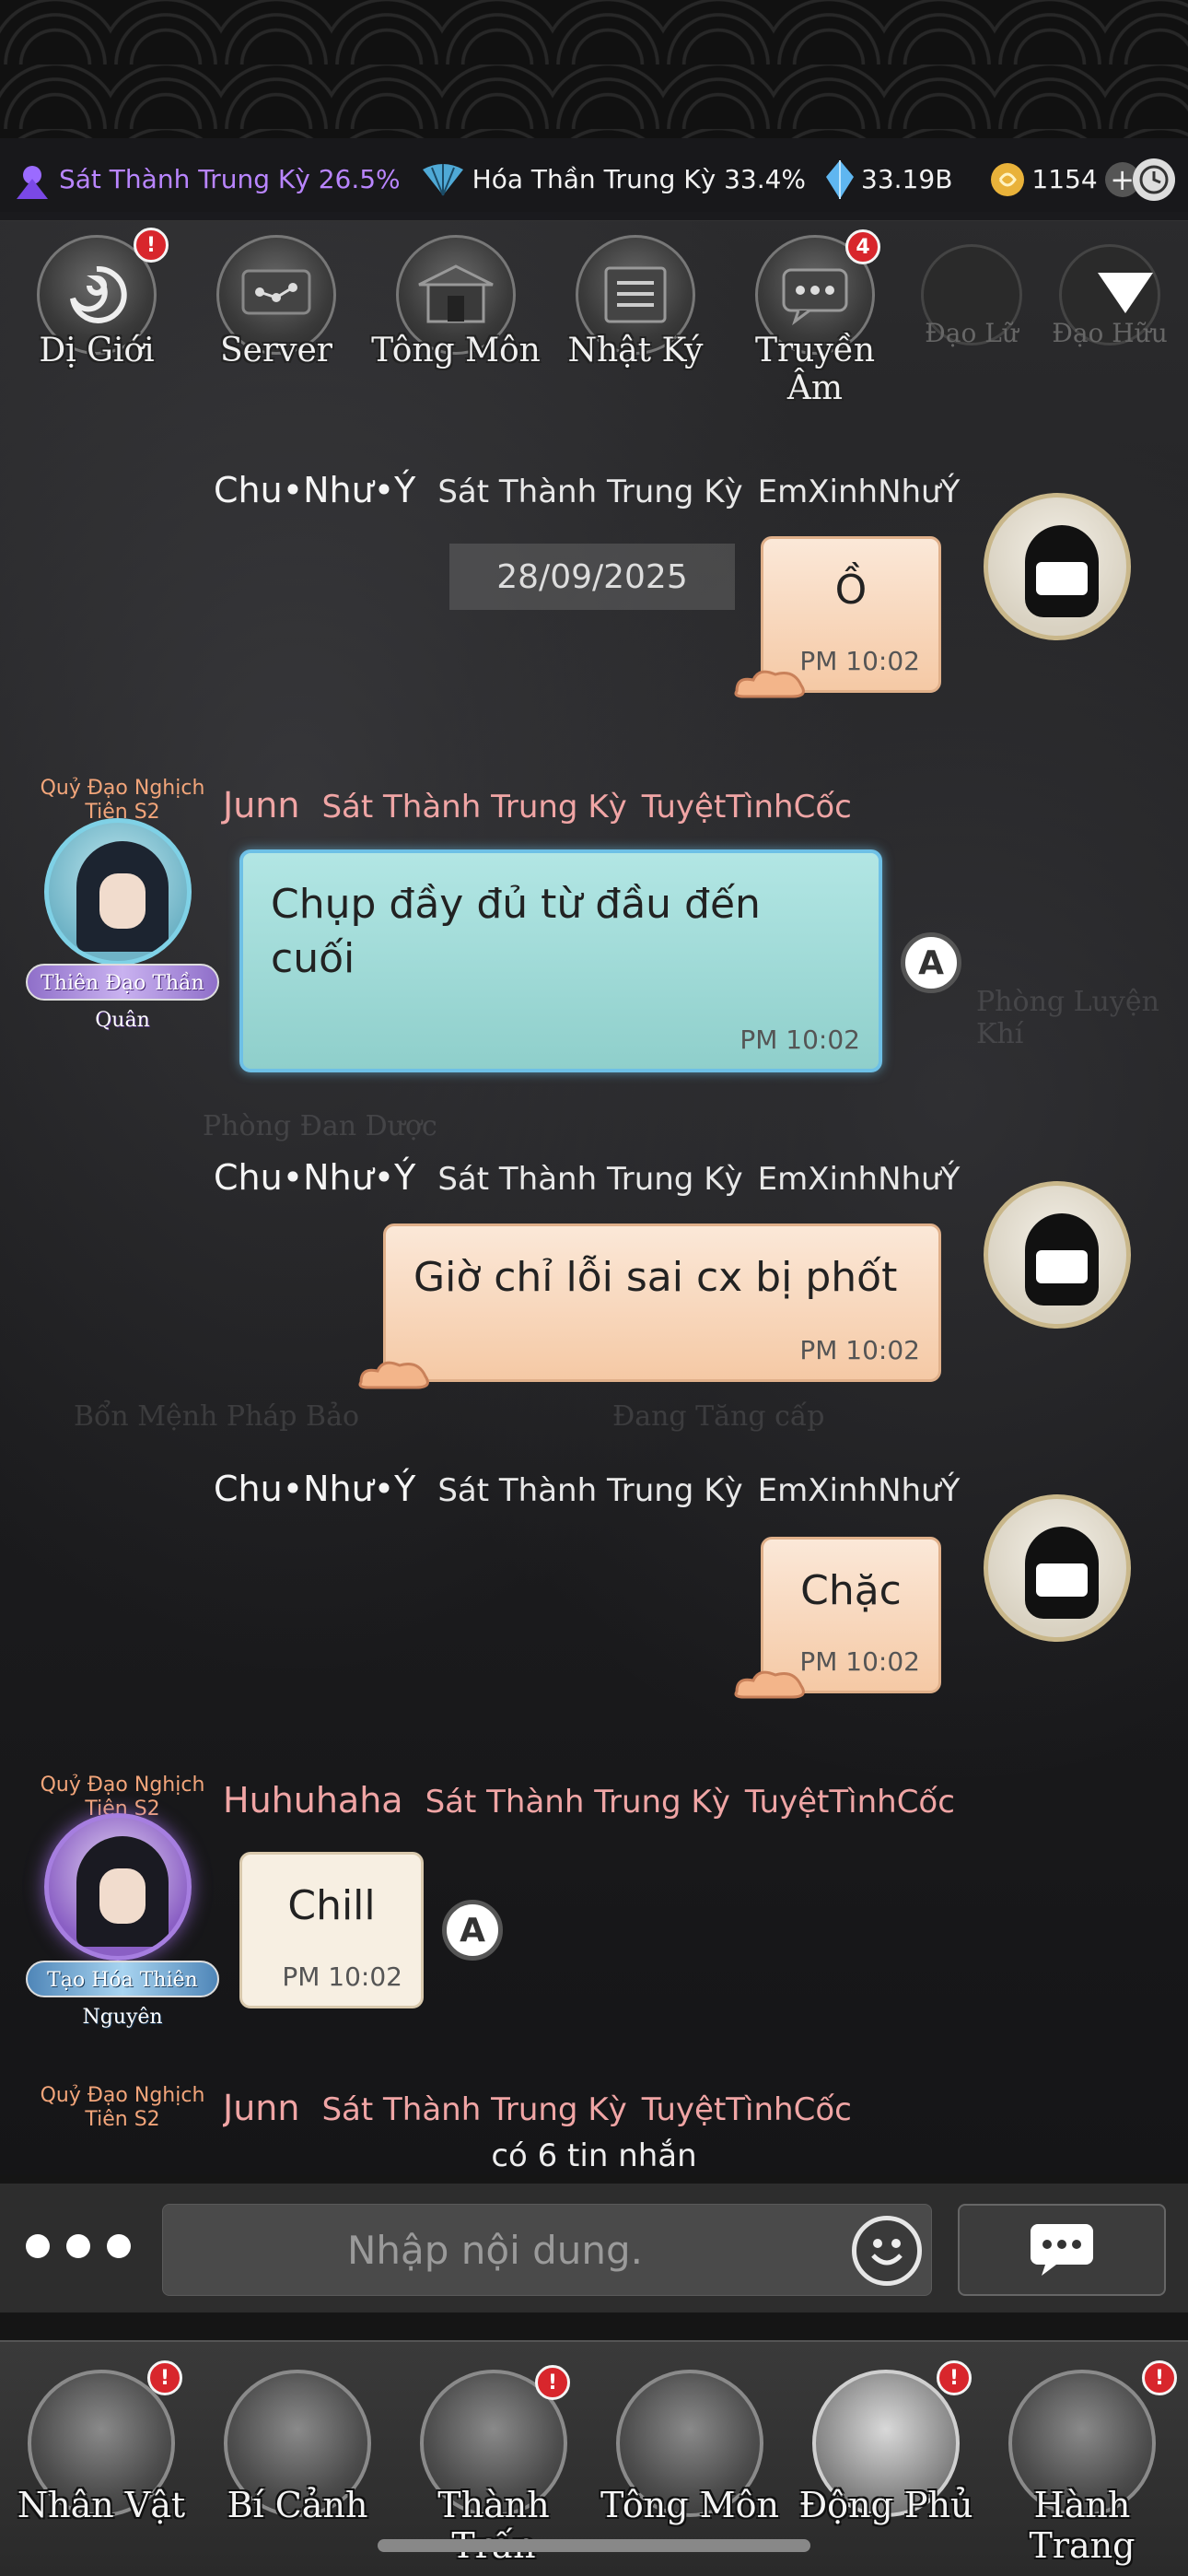 This screenshot has width=1188, height=2576. Describe the element at coordinates (442, 179) in the screenshot. I see `fan-icon` at that location.